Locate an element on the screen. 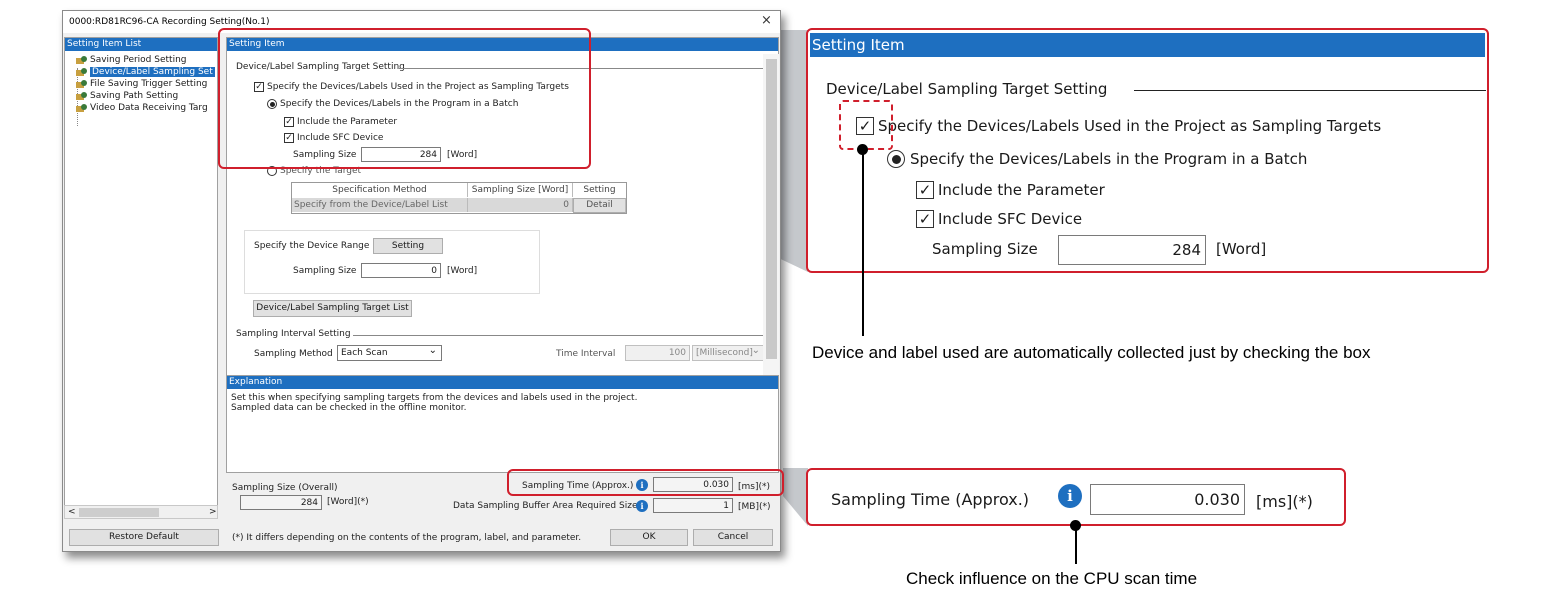 This screenshot has width=1560, height=600. detail-button: Detail is located at coordinates (599, 205).